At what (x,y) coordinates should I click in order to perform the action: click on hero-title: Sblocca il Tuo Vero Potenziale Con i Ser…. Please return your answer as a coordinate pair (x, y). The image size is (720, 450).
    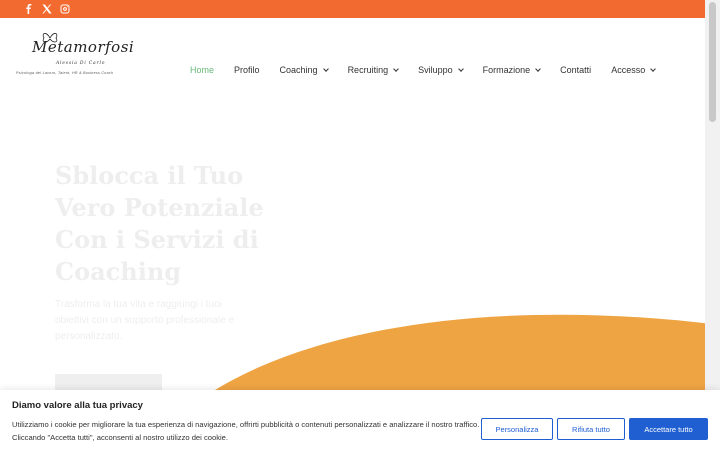
    Looking at the image, I should click on (159, 223).